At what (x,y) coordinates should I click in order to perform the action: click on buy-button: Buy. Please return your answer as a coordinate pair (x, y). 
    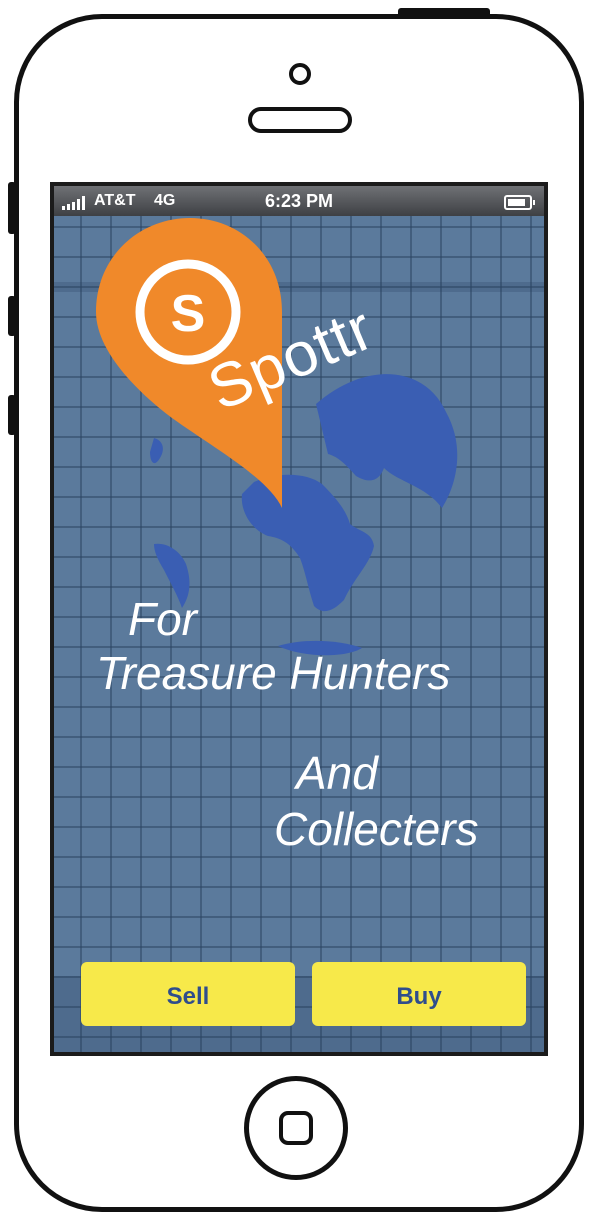
    Looking at the image, I should click on (419, 994).